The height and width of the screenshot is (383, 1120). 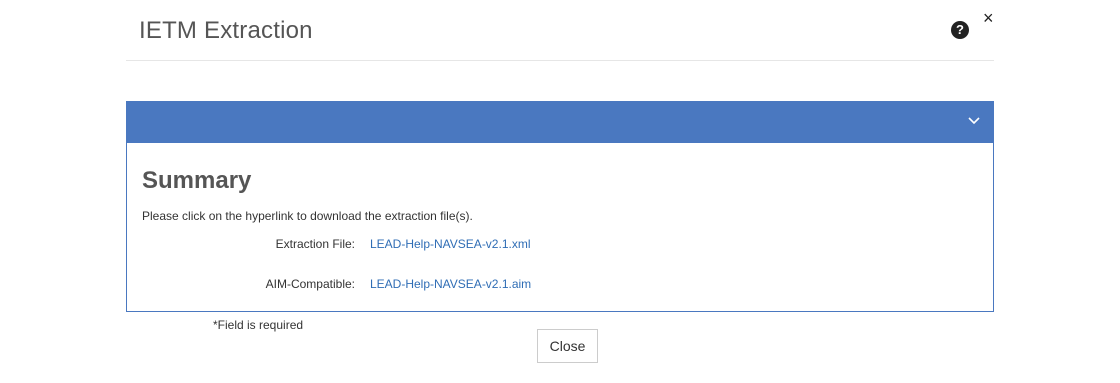 I want to click on extraction-file-label: Extraction File:, so click(x=315, y=244).